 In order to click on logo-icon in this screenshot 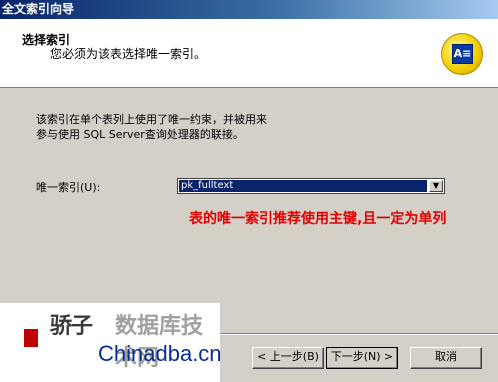, I will do `click(24, 338)`.